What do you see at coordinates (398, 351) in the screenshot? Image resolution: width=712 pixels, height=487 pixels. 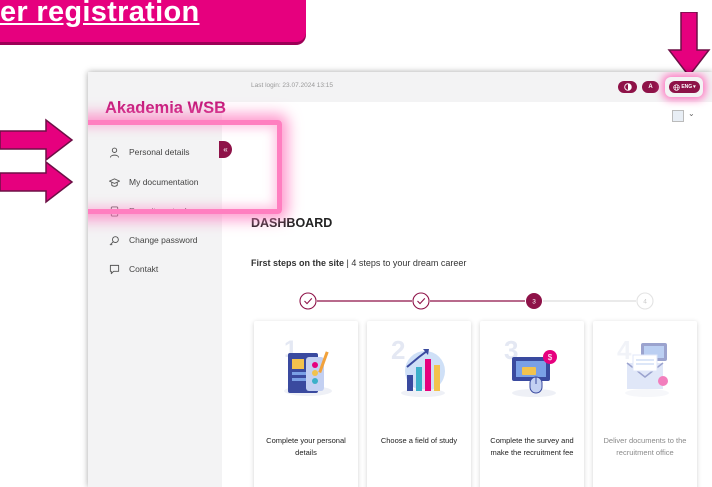 I see `svg-text: 2` at bounding box center [398, 351].